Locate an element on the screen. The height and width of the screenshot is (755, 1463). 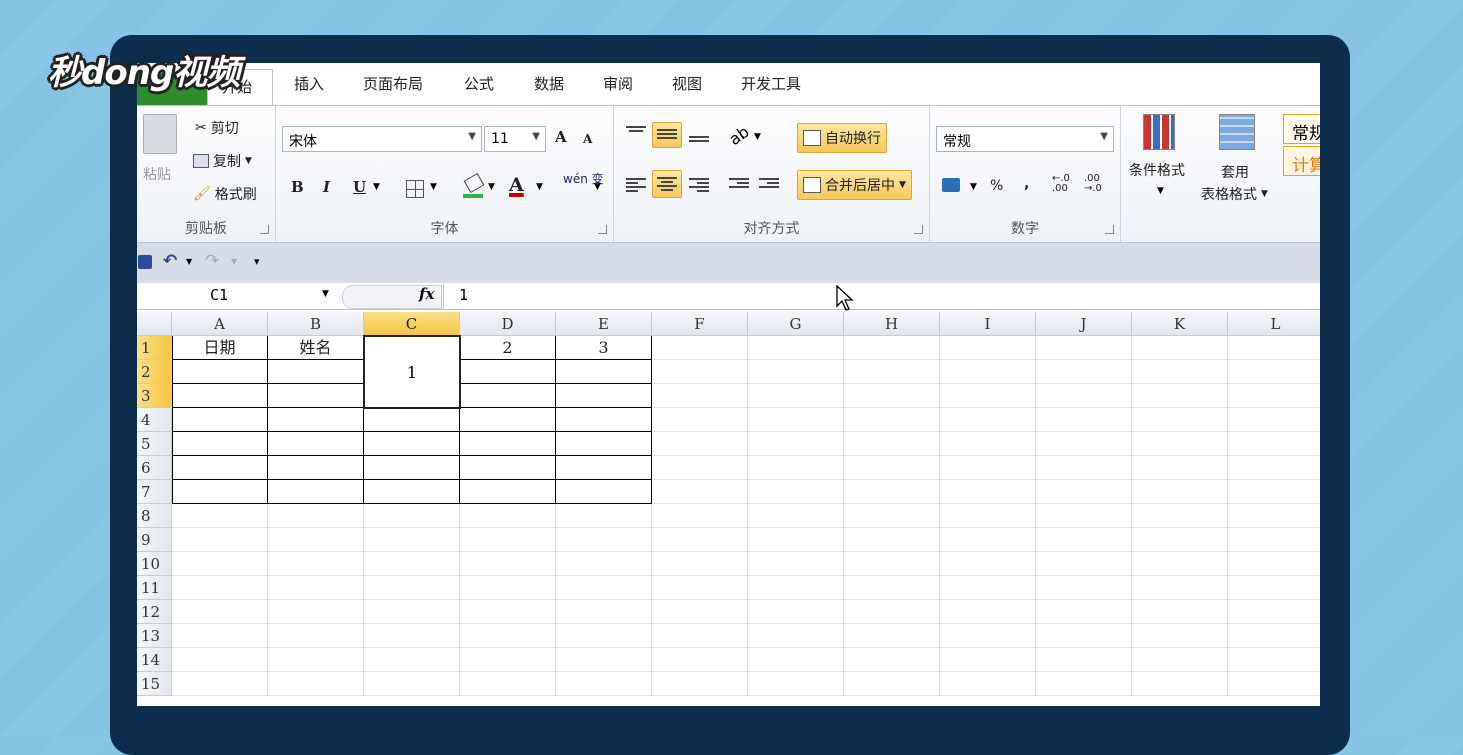
column-header-g: G is located at coordinates (796, 324).